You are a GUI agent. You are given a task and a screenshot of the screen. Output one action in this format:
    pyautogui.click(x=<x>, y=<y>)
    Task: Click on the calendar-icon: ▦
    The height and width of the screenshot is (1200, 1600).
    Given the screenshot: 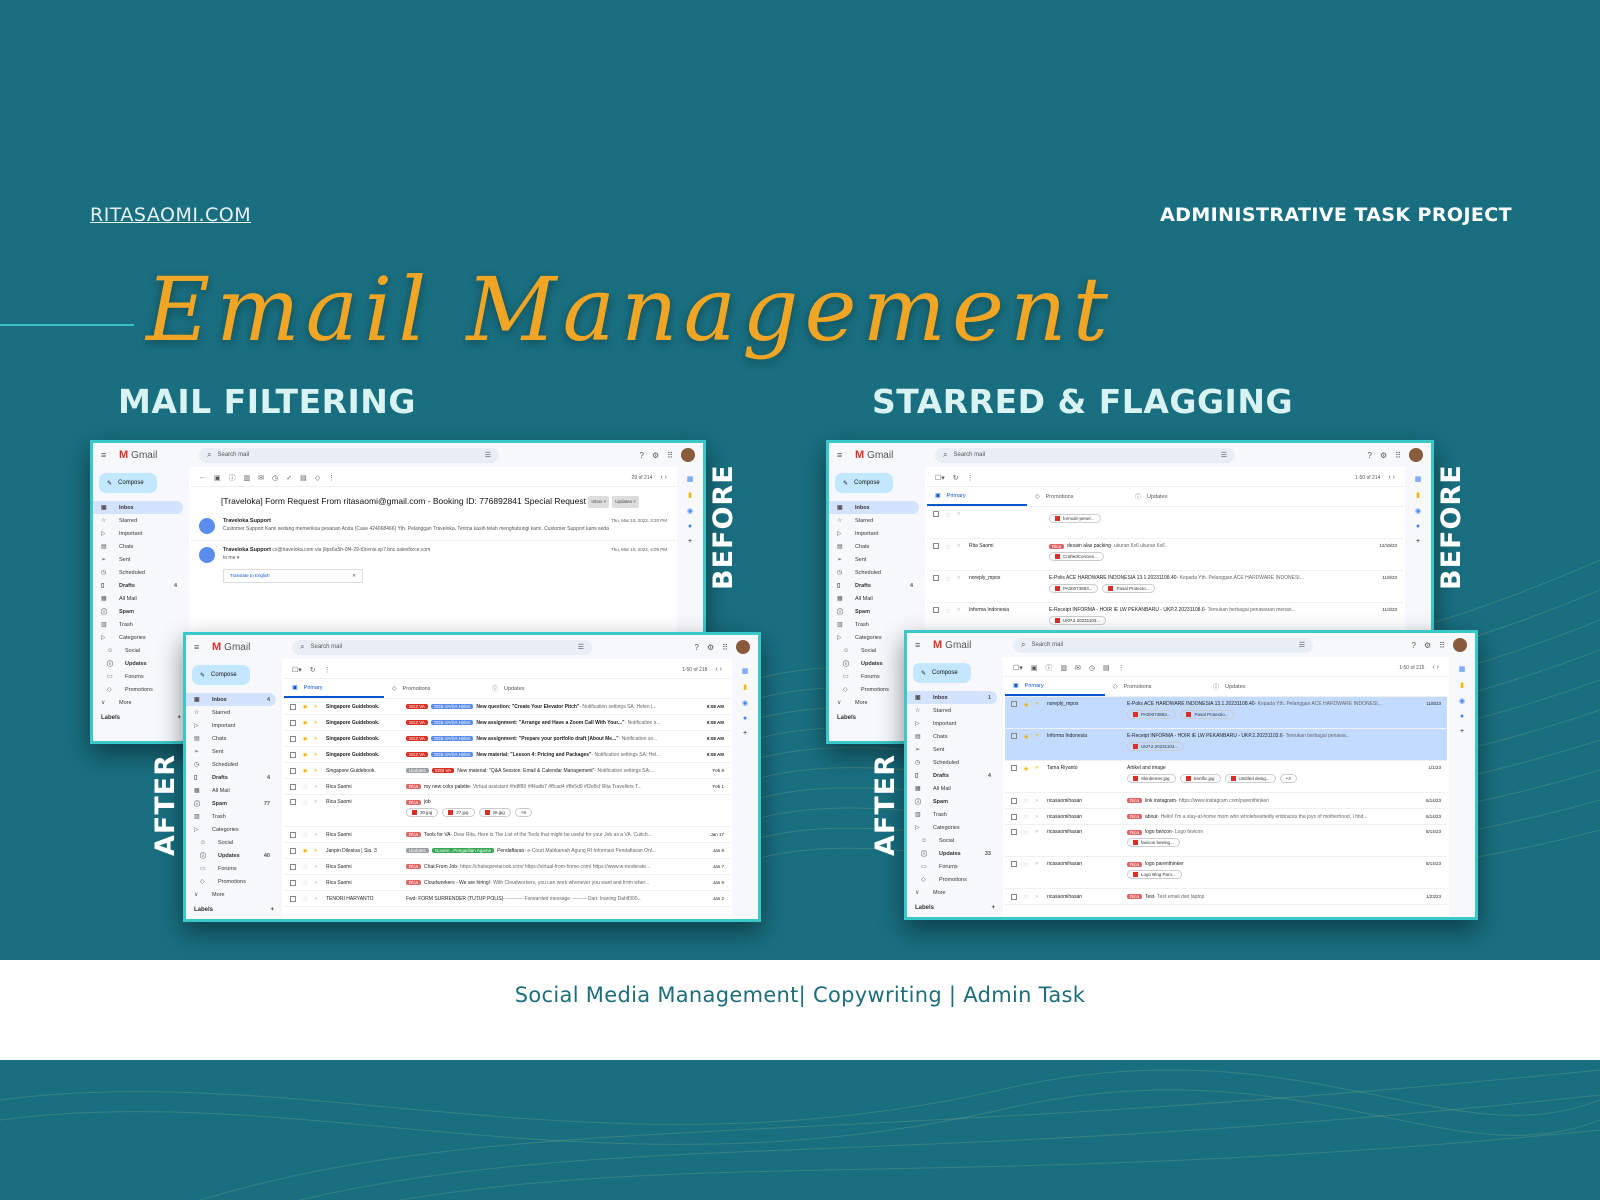 What is the action you would take?
    pyautogui.click(x=1462, y=669)
    